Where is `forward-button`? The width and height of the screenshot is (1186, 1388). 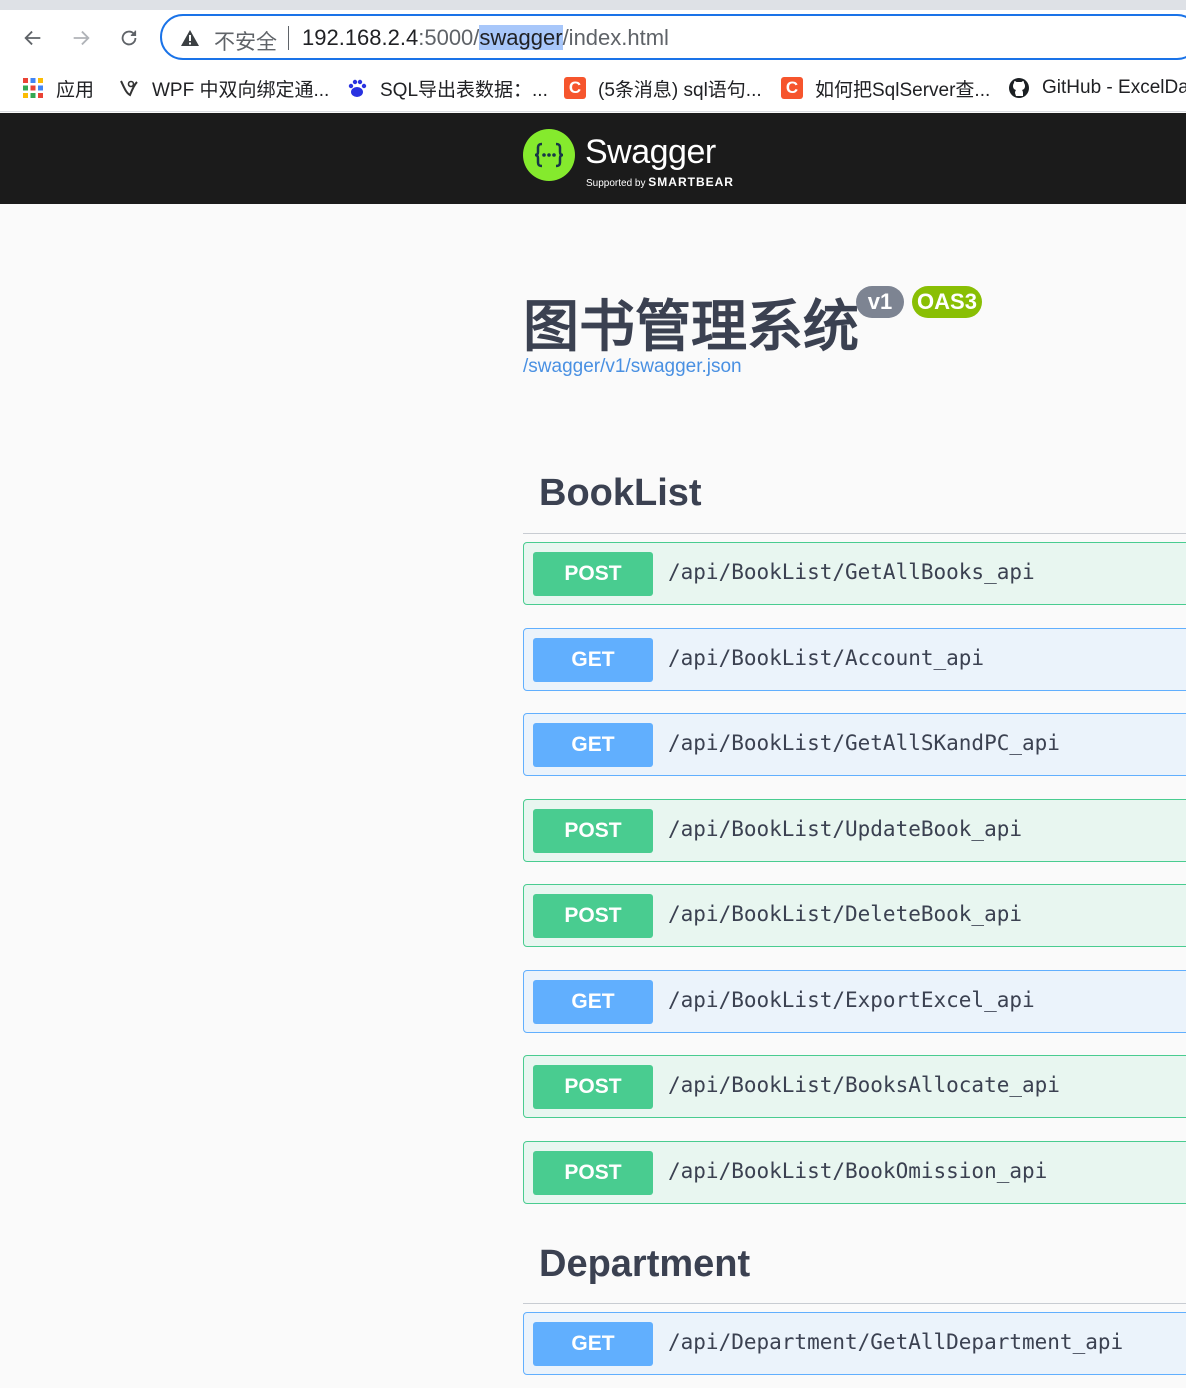 forward-button is located at coordinates (81, 38).